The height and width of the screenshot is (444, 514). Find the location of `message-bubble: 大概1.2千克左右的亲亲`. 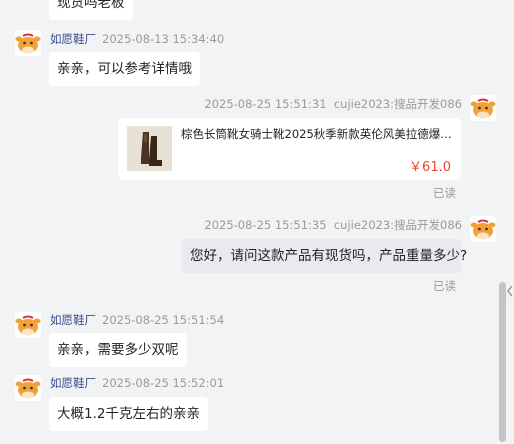

message-bubble: 大概1.2千克左右的亲亲 is located at coordinates (128, 414).